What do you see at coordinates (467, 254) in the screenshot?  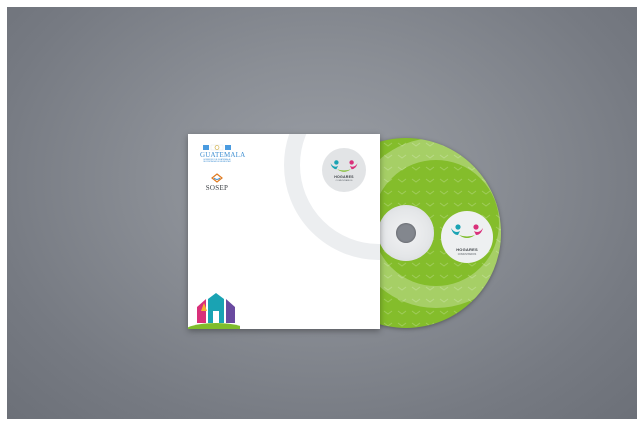 I see `disc-tagline-label: COMUNITARIOS` at bounding box center [467, 254].